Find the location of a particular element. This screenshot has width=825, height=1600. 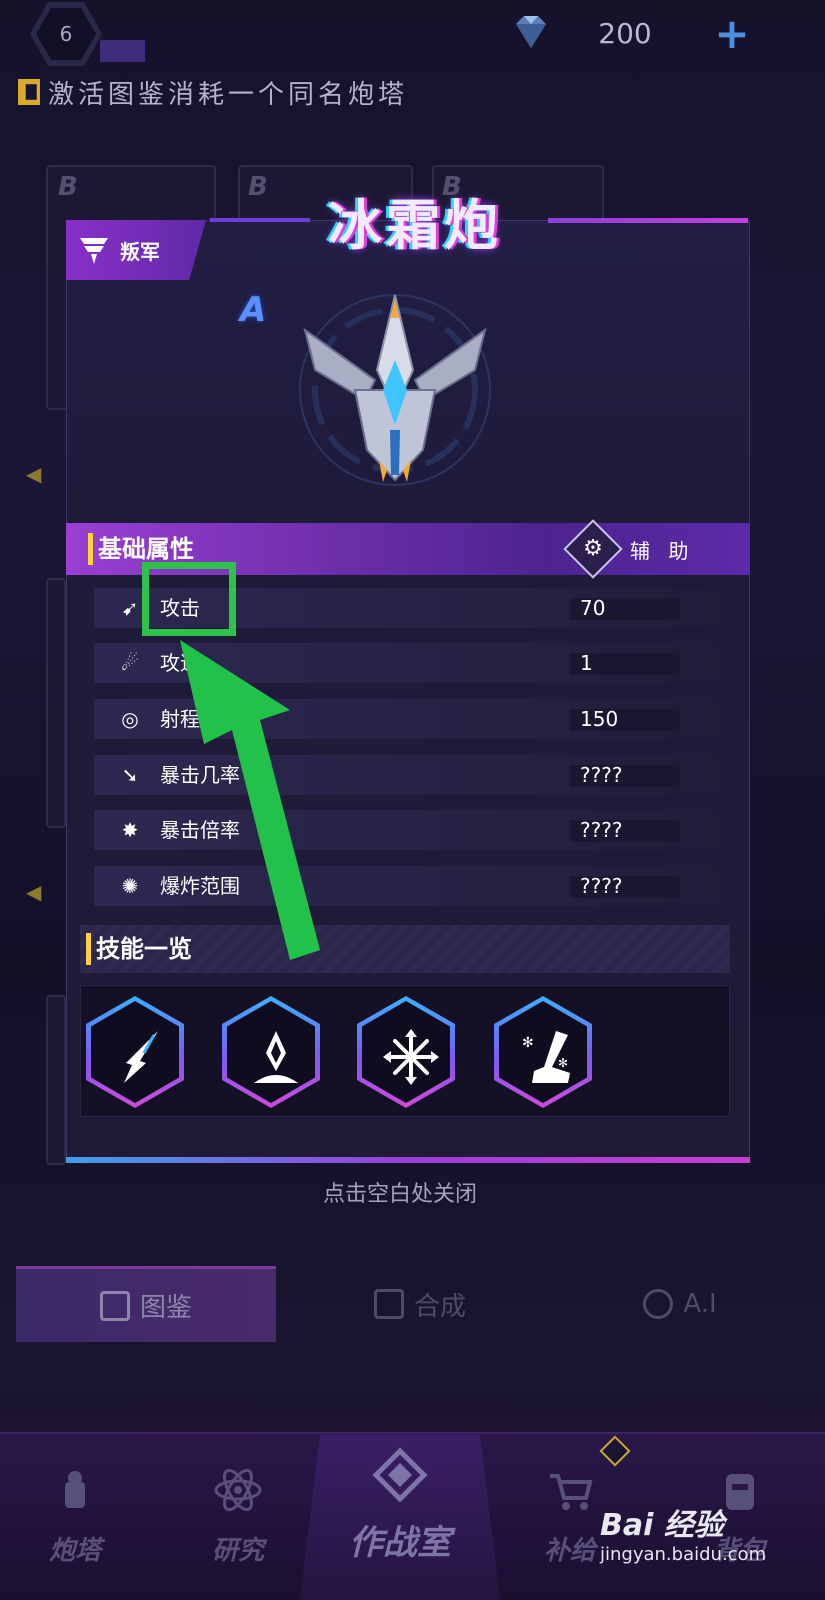

codex-icon is located at coordinates (114, 1305).